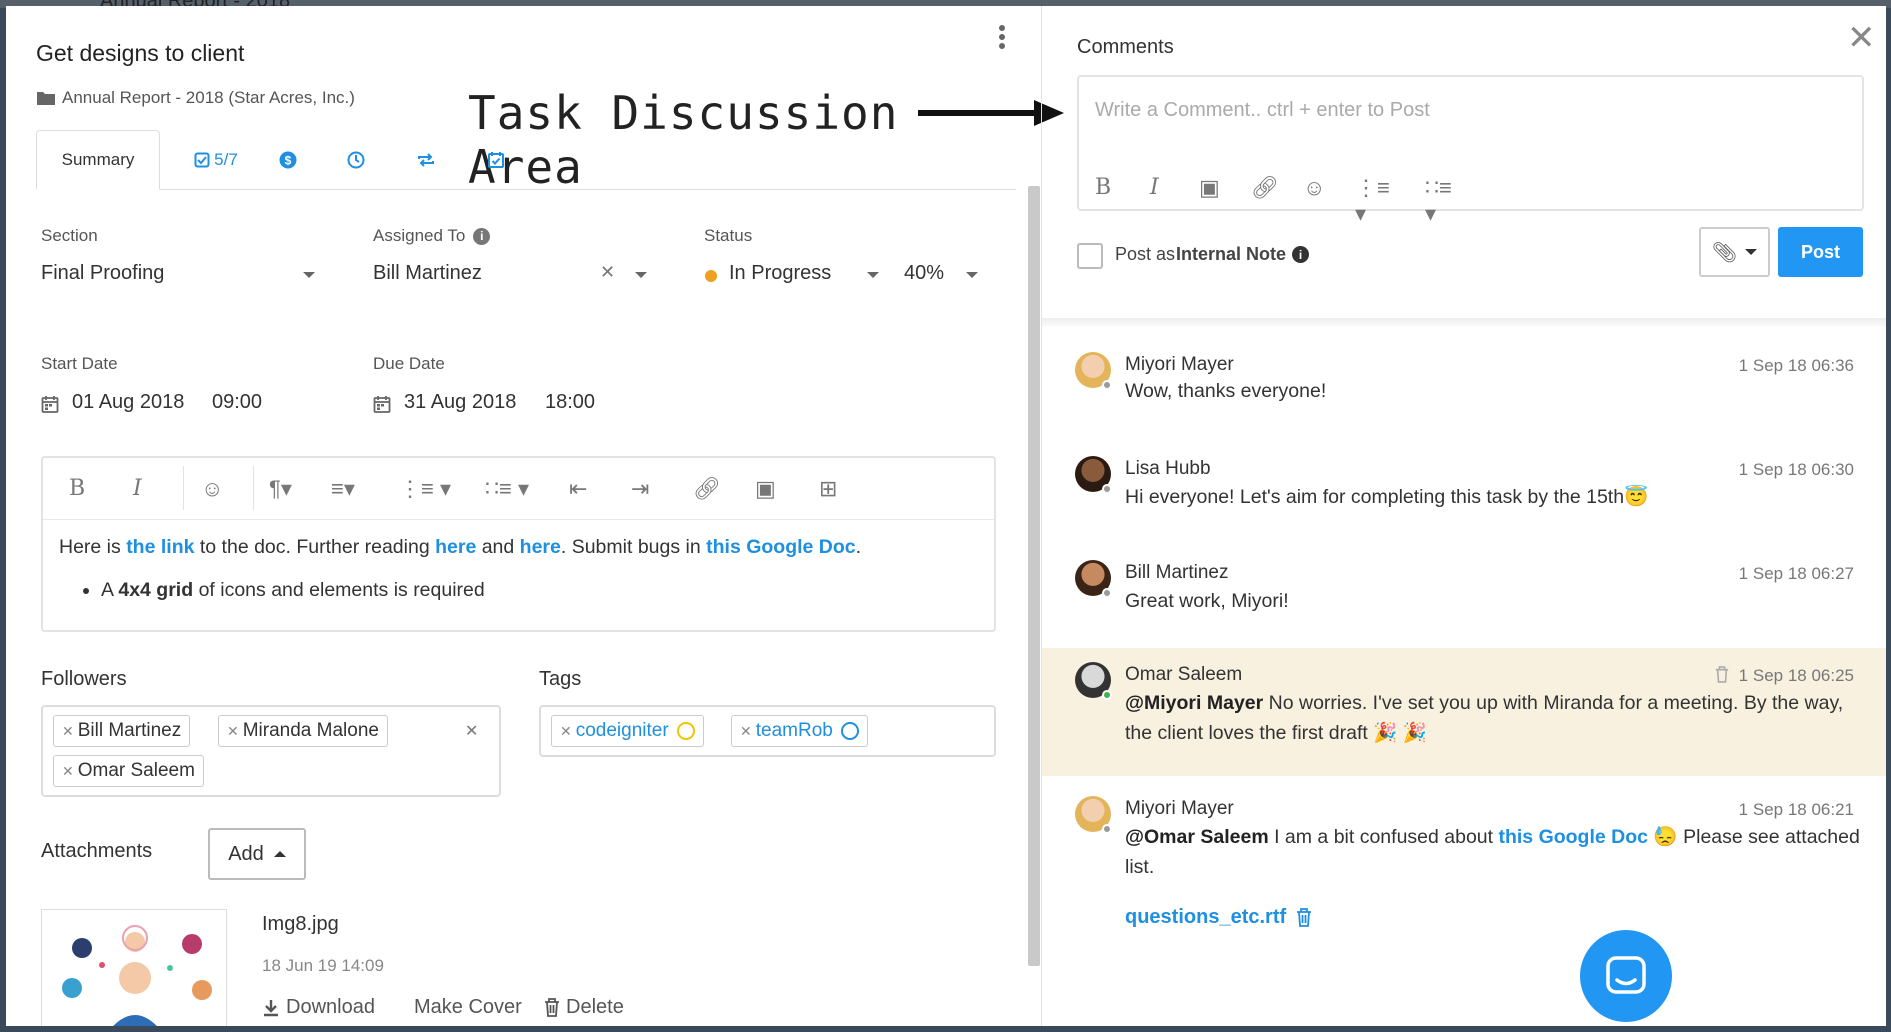  Describe the element at coordinates (300, 924) in the screenshot. I see `attachment-name: Img8.jpg` at that location.